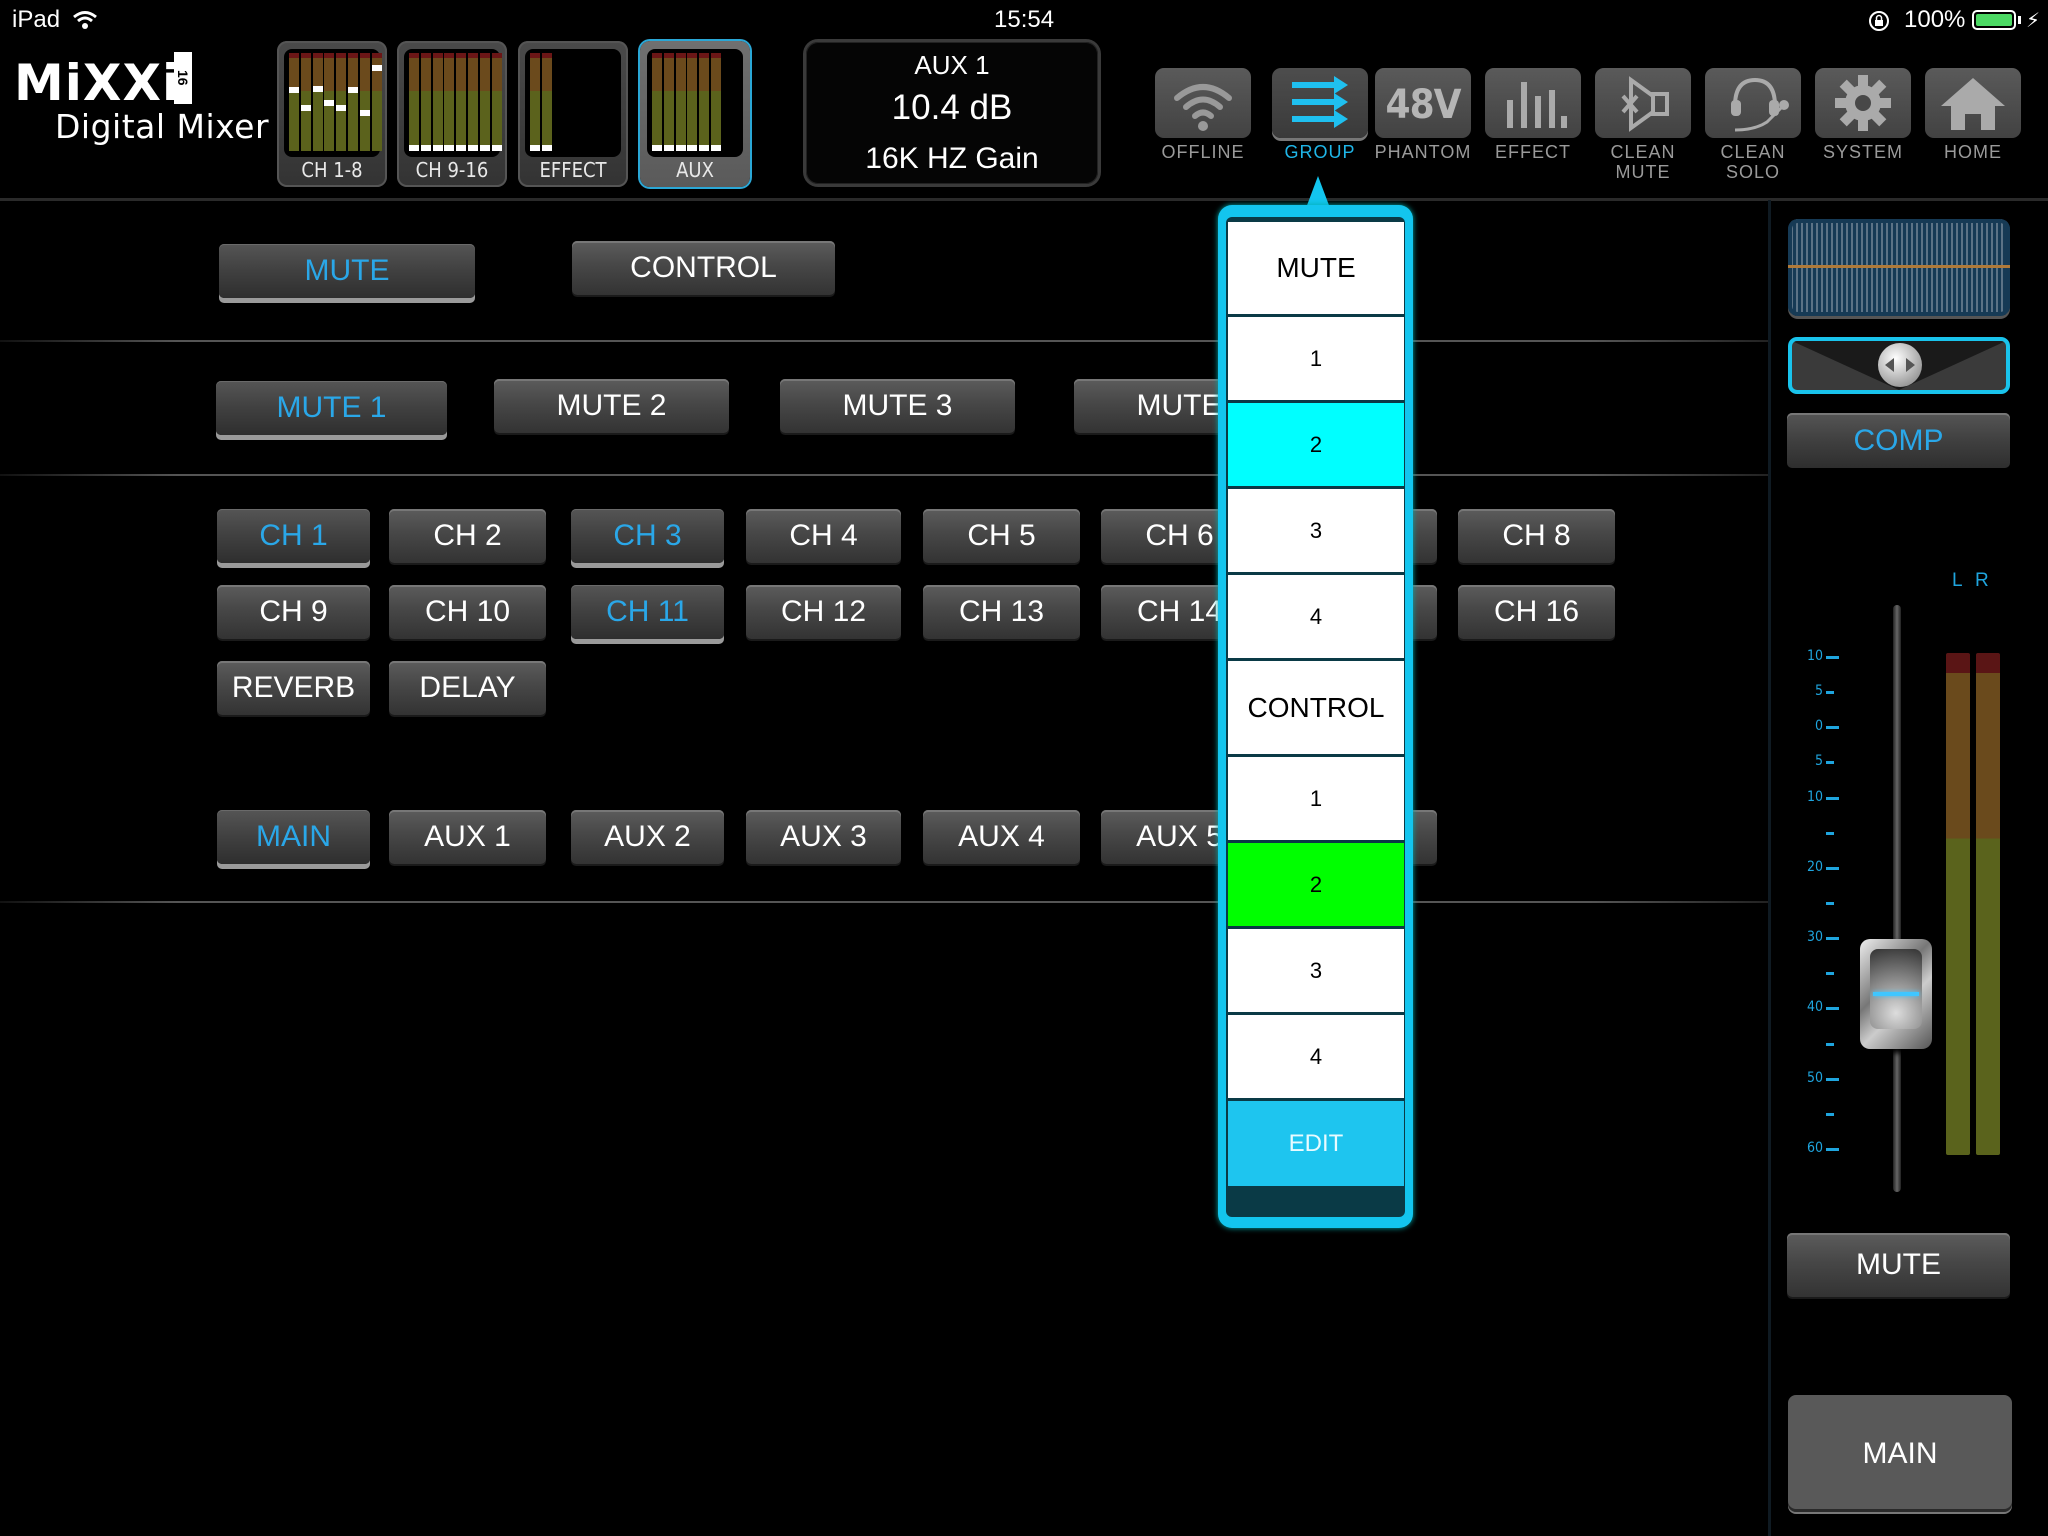 This screenshot has width=2048, height=1536. I want to click on pan-slider, so click(1899, 365).